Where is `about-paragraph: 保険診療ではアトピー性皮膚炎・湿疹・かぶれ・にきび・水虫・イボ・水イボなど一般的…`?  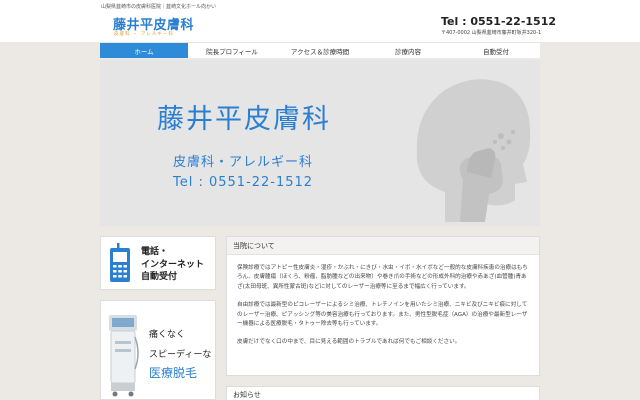
about-paragraph: 保険診療ではアトピー性皮膚炎・湿疹・かぶれ・にきび・水虫・イボ・水イボなど一般的… is located at coordinates (382, 277).